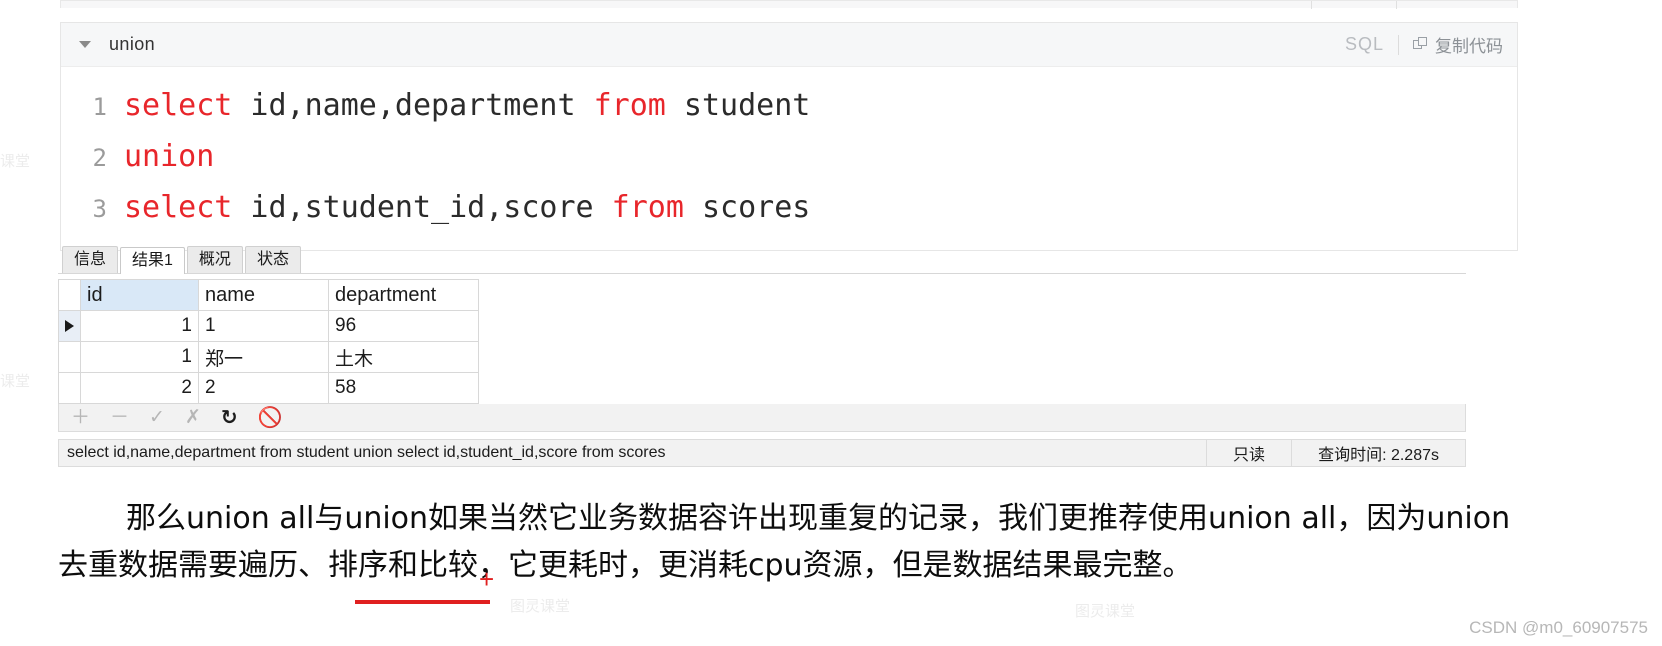 The image size is (1662, 646). I want to click on grid-cell-id: 2, so click(139, 388).